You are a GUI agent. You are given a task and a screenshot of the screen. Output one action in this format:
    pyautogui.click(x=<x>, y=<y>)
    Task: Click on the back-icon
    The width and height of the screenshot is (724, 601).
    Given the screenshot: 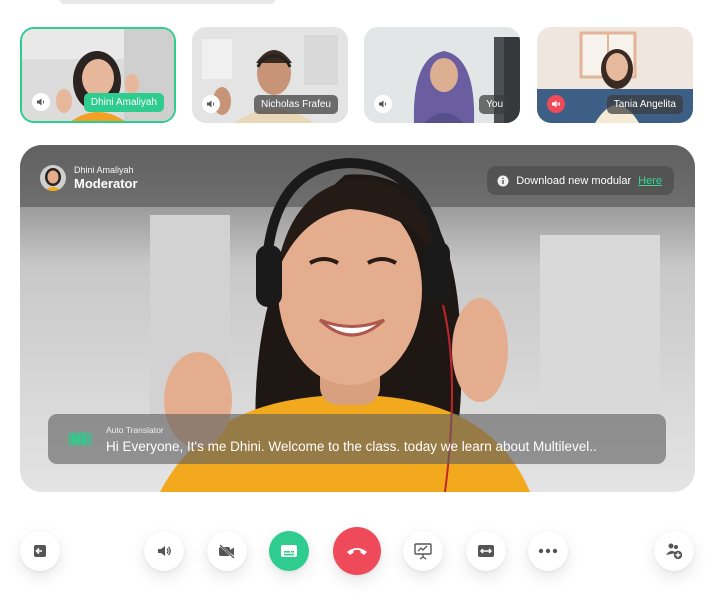 What is the action you would take?
    pyautogui.click(x=40, y=551)
    